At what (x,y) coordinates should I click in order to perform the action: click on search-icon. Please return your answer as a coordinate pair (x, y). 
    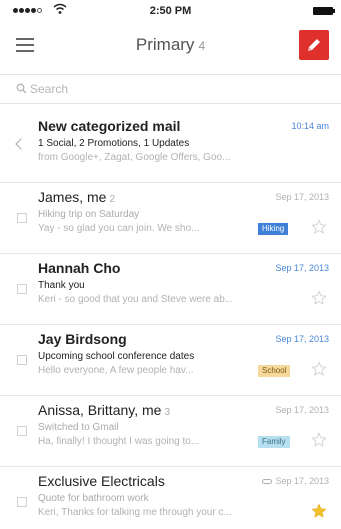
    Looking at the image, I should click on (21, 88).